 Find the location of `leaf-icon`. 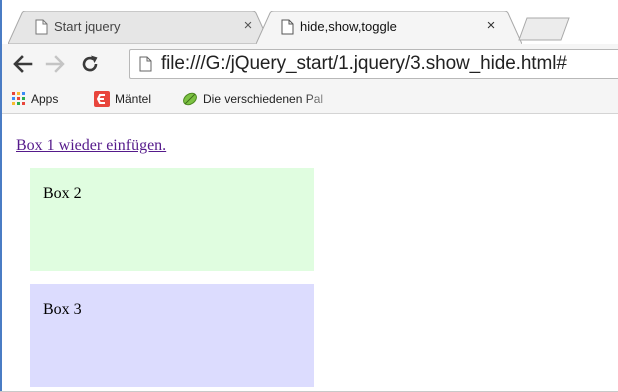

leaf-icon is located at coordinates (190, 99).